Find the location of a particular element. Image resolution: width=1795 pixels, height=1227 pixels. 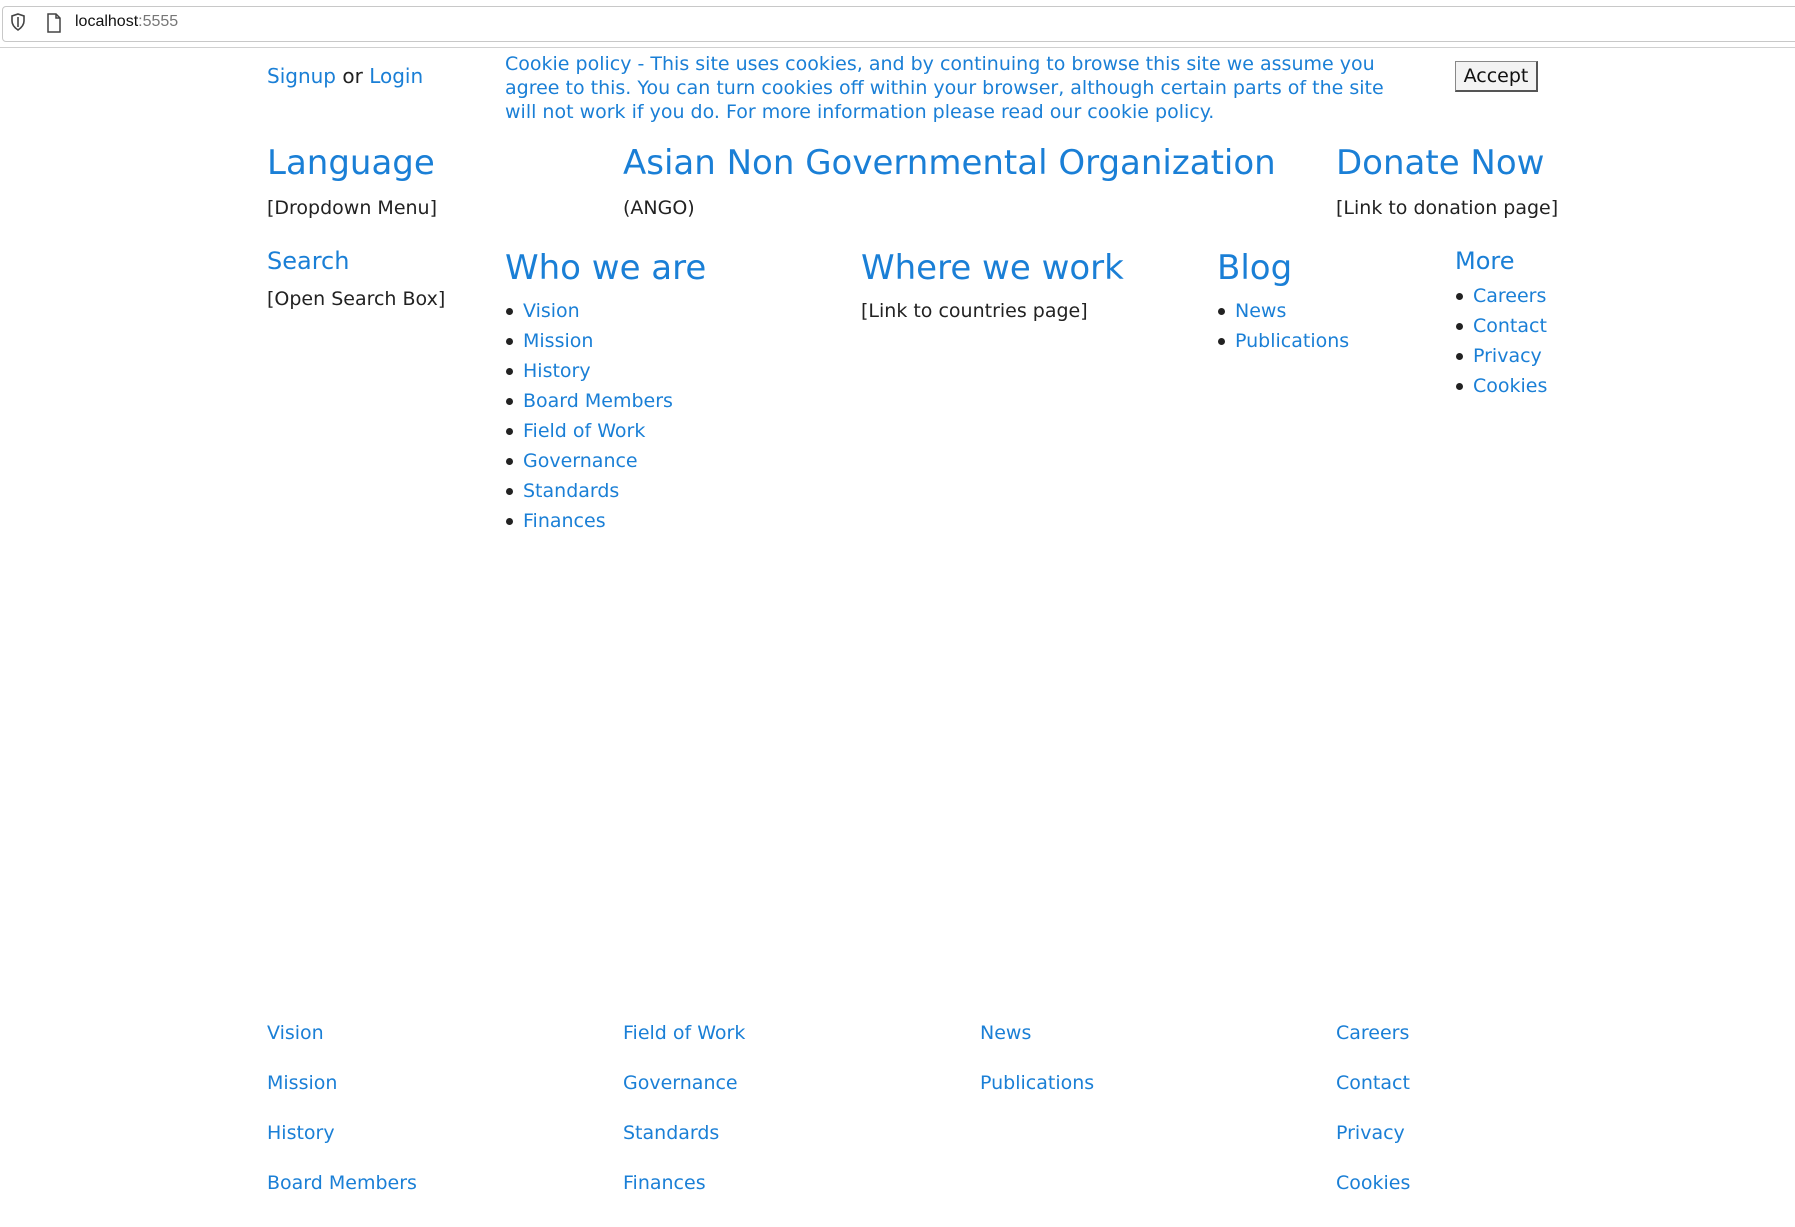

more-link: Cookies is located at coordinates (1510, 386).